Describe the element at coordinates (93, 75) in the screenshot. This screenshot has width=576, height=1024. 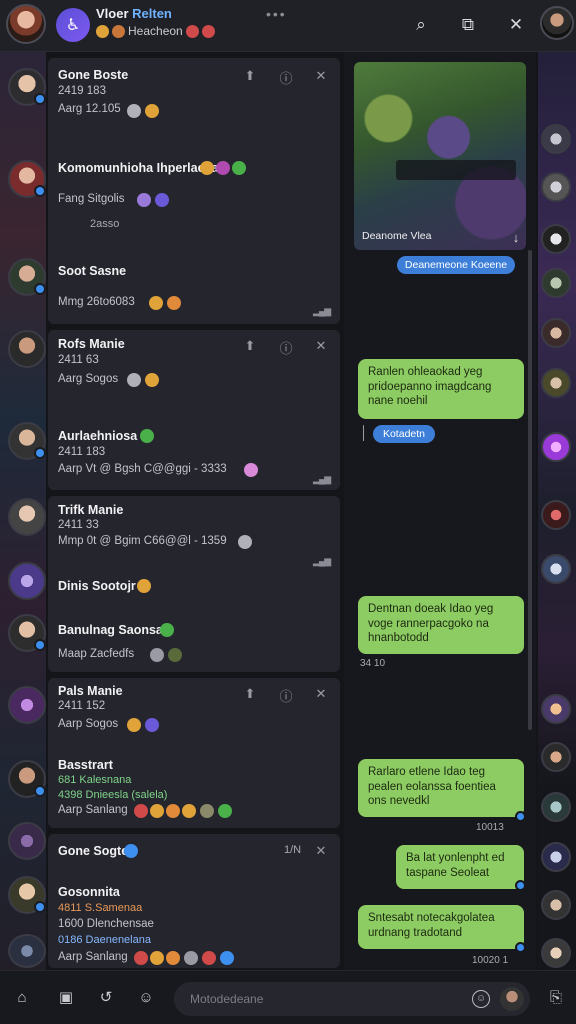
I see `sender-name: Gone Boste` at that location.